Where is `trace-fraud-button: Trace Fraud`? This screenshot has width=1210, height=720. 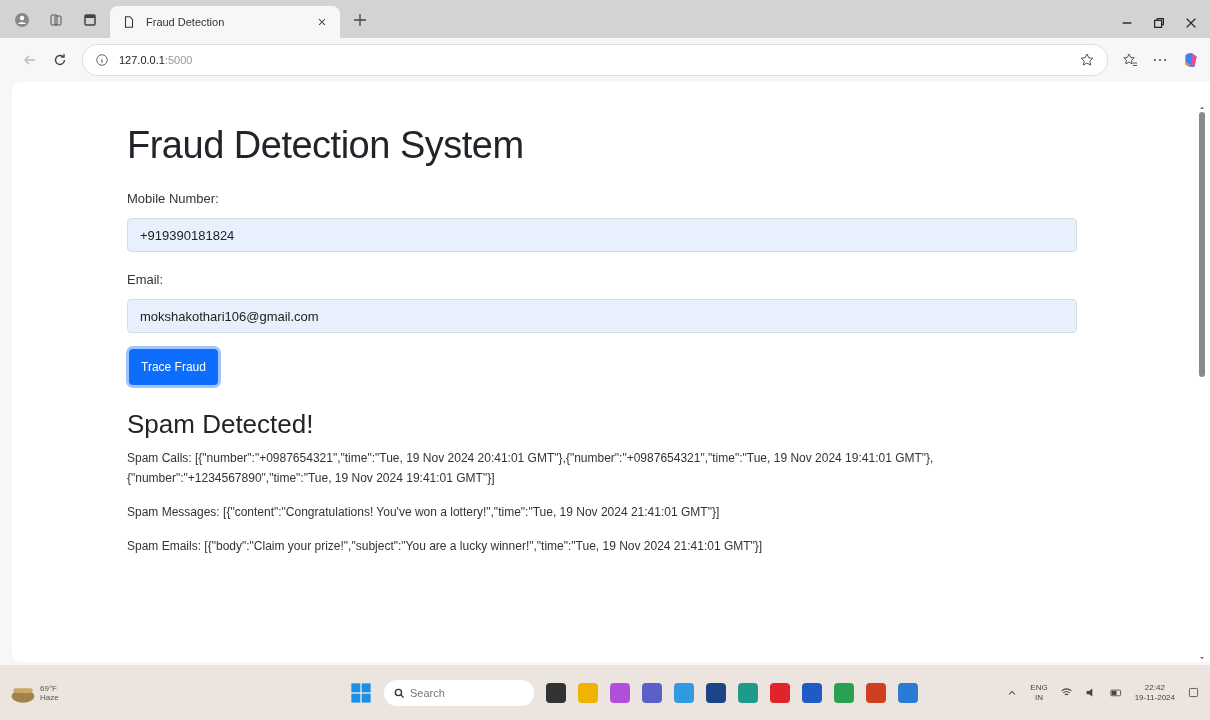
trace-fraud-button: Trace Fraud is located at coordinates (173, 367).